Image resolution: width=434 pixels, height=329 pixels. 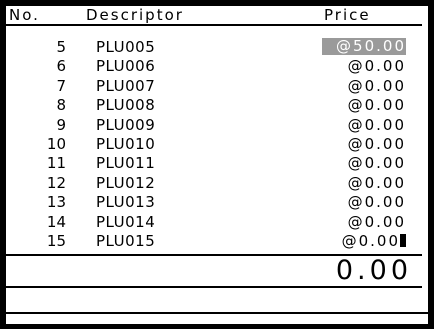 What do you see at coordinates (214, 47) in the screenshot?
I see `table-row: 5 PLU005 @50.00` at bounding box center [214, 47].